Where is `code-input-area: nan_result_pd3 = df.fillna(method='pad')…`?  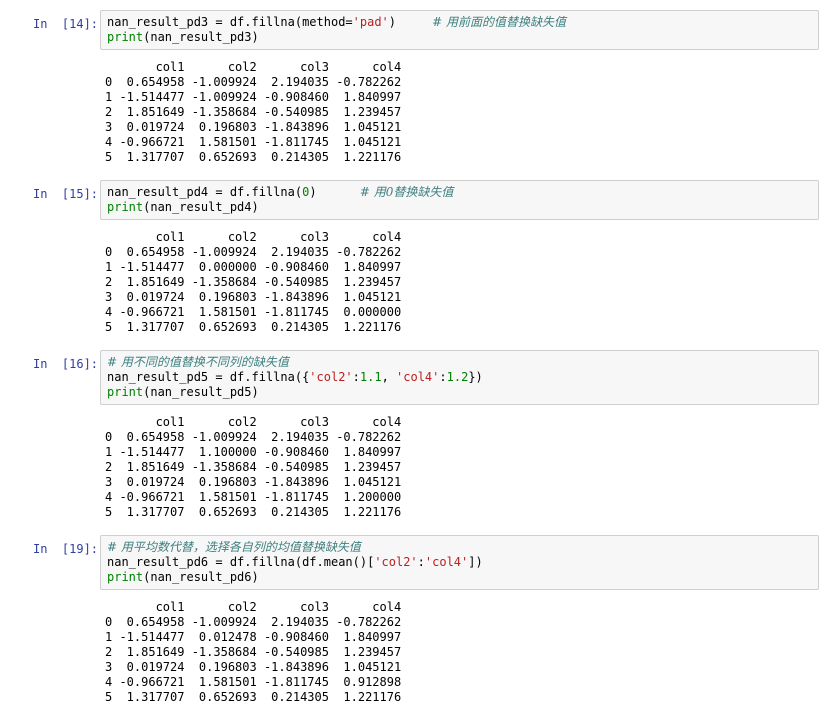 code-input-area: nan_result_pd3 = df.fillna(method='pad')… is located at coordinates (459, 30).